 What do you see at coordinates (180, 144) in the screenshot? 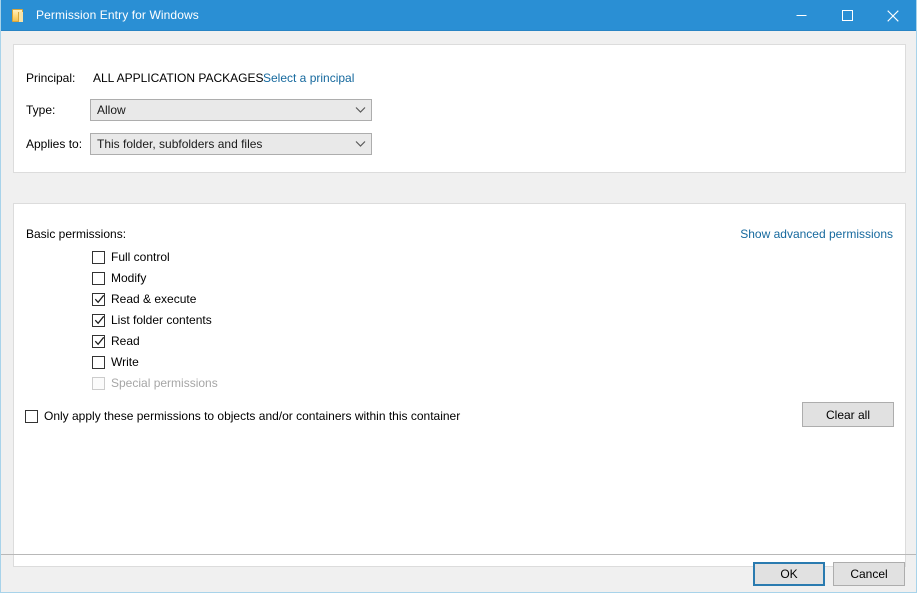
I see `applies-to-dropdown-value: This folder, subfolders and files` at bounding box center [180, 144].